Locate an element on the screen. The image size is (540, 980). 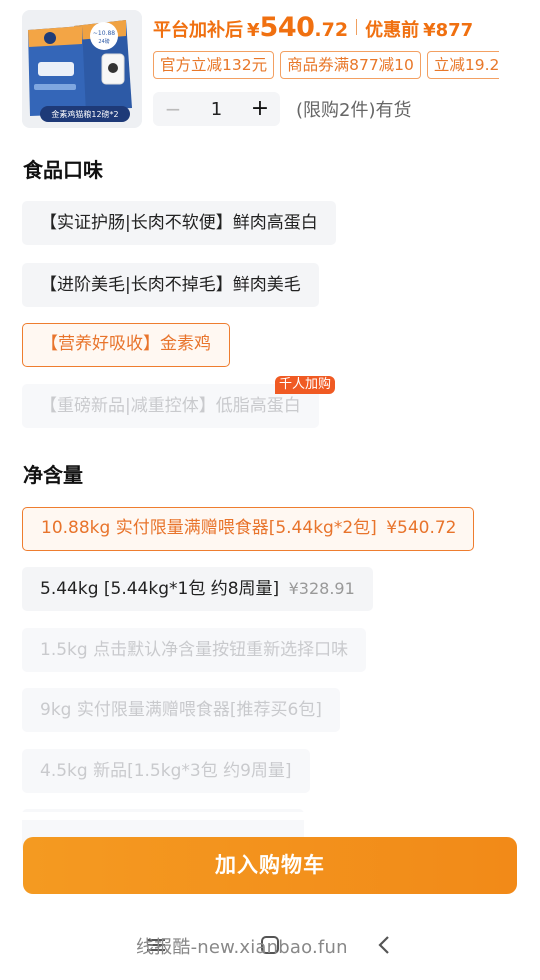
weight-option-price: ¥328.91 is located at coordinates (321, 588).